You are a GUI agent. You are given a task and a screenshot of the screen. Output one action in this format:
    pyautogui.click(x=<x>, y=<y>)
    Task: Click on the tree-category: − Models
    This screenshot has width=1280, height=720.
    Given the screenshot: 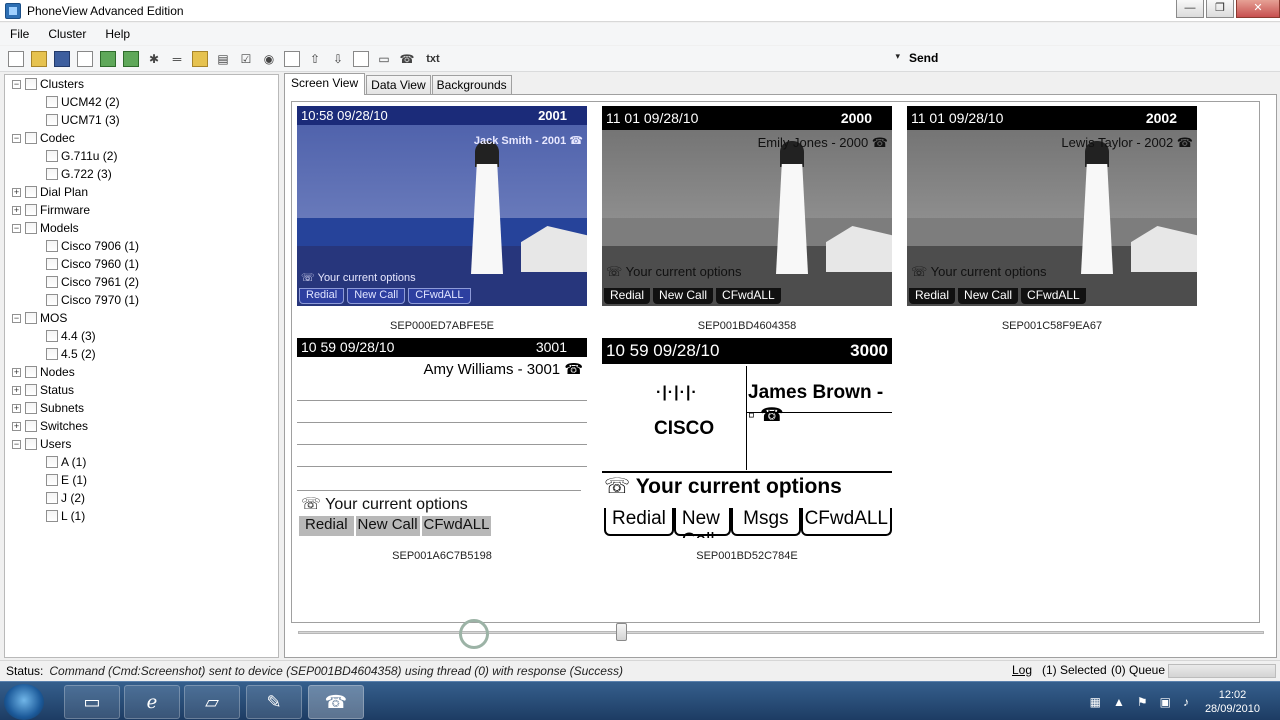 What is the action you would take?
    pyautogui.click(x=45, y=228)
    